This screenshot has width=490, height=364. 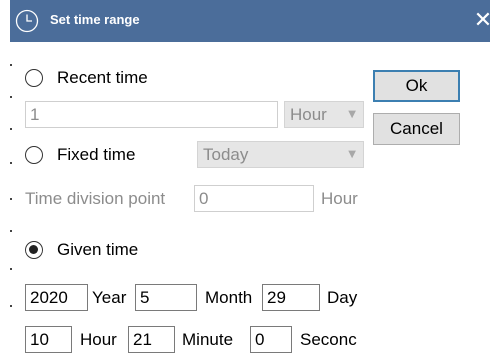 What do you see at coordinates (208, 339) in the screenshot?
I see `minute-label: Minute` at bounding box center [208, 339].